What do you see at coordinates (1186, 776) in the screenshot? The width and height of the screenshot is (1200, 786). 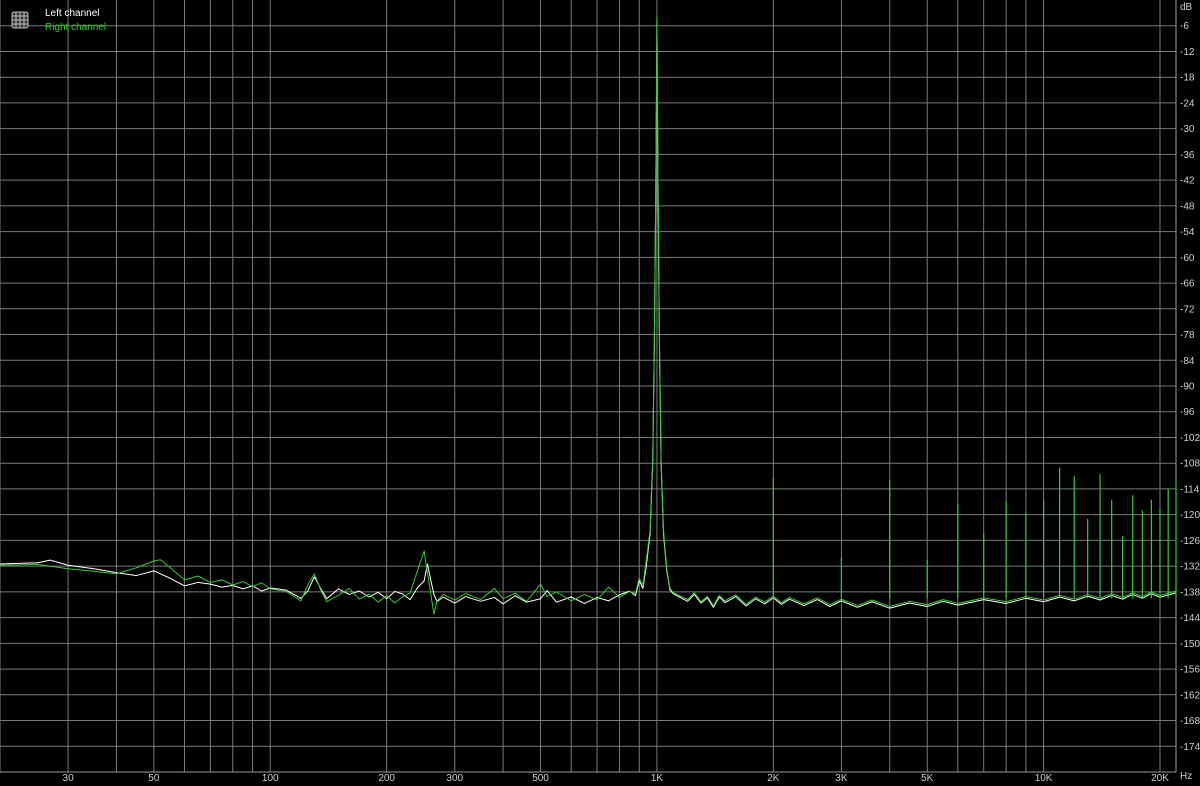 I see `x-axis-unit-label: Hz` at bounding box center [1186, 776].